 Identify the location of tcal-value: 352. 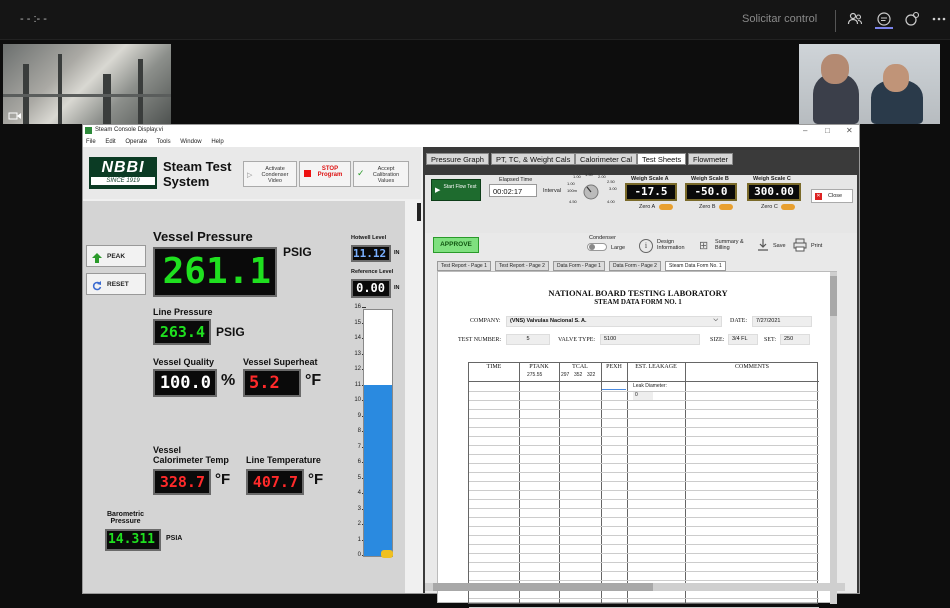
(578, 375).